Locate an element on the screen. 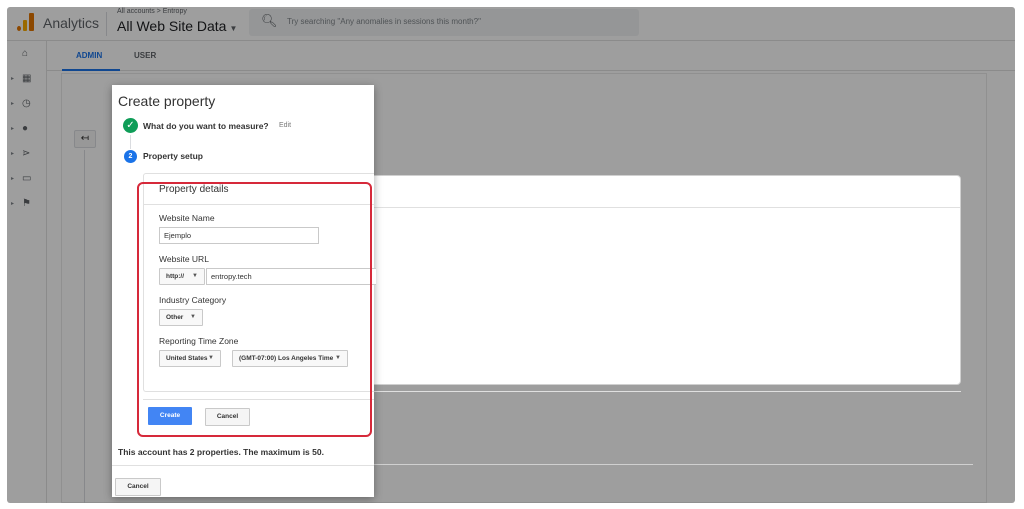 This screenshot has height=509, width=1024. dialog-title: Create property is located at coordinates (167, 101).